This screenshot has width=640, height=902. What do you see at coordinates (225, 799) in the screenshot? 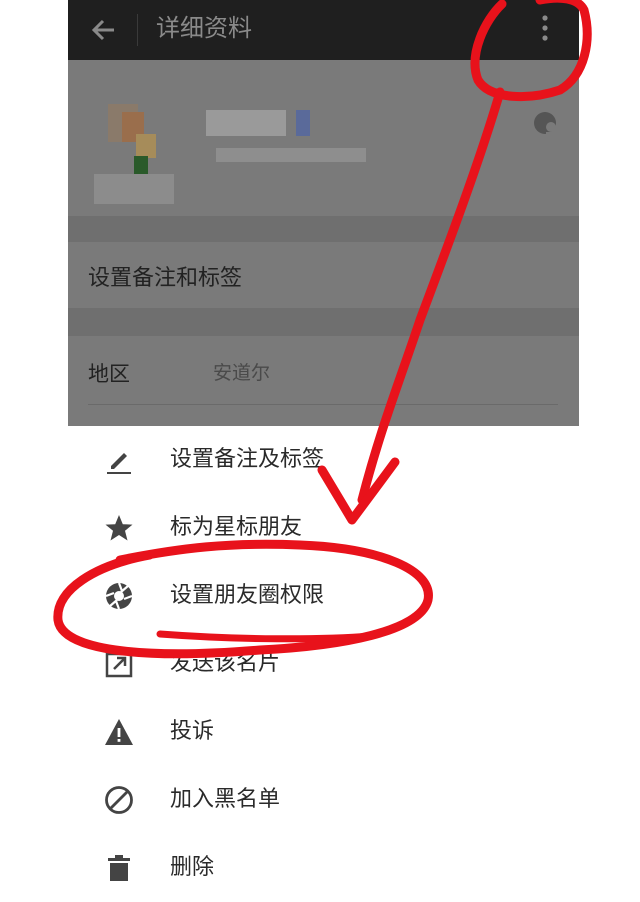
I see `menu-item-label: 加入黑名单` at bounding box center [225, 799].